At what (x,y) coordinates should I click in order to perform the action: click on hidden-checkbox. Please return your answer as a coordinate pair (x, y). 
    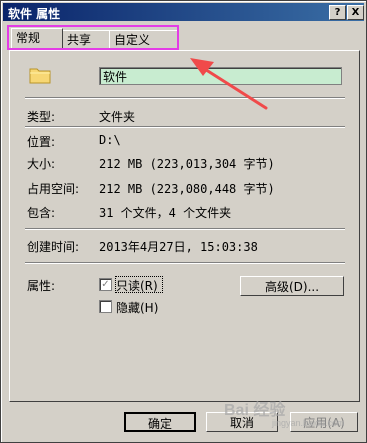
    Looking at the image, I should click on (105, 306).